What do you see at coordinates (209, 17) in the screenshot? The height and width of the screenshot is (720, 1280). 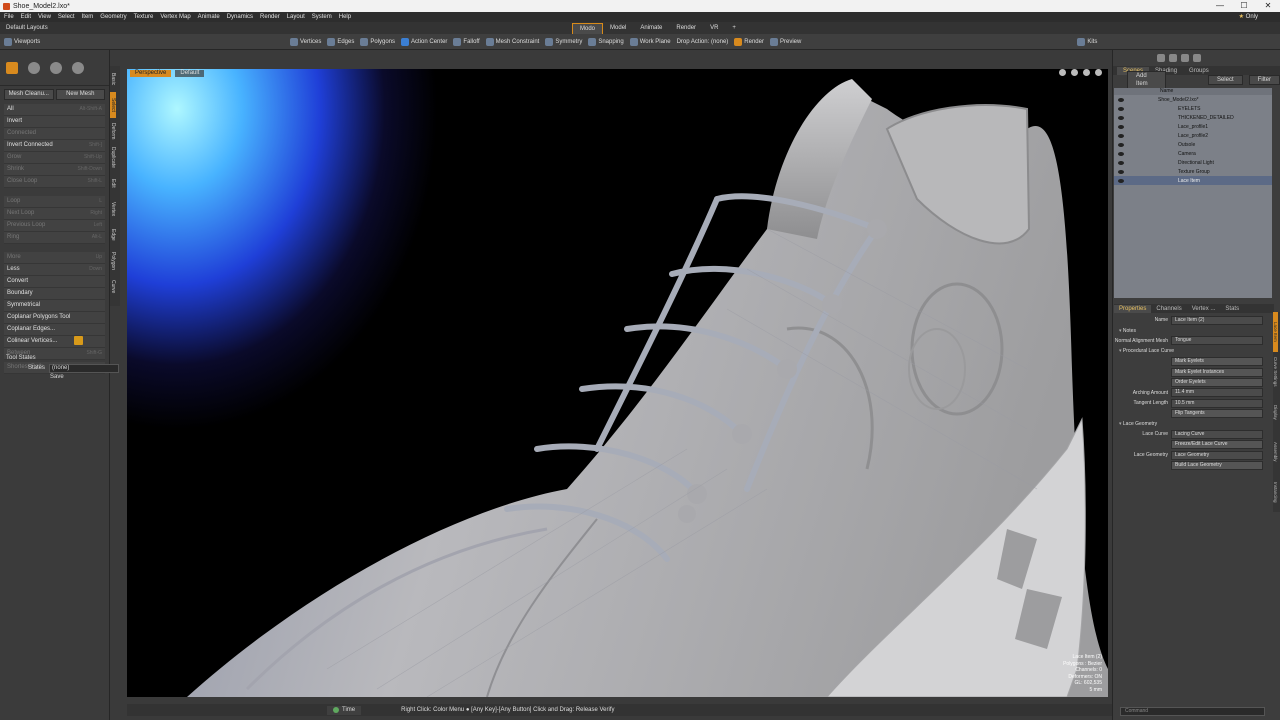 I see `menu-animate: Animate` at bounding box center [209, 17].